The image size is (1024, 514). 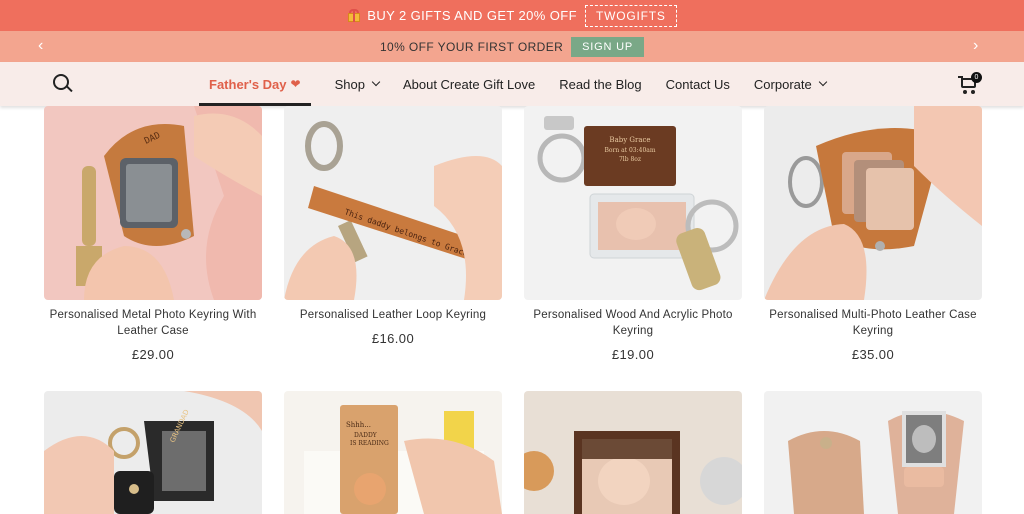 I want to click on product-price: £16.00, so click(x=393, y=338).